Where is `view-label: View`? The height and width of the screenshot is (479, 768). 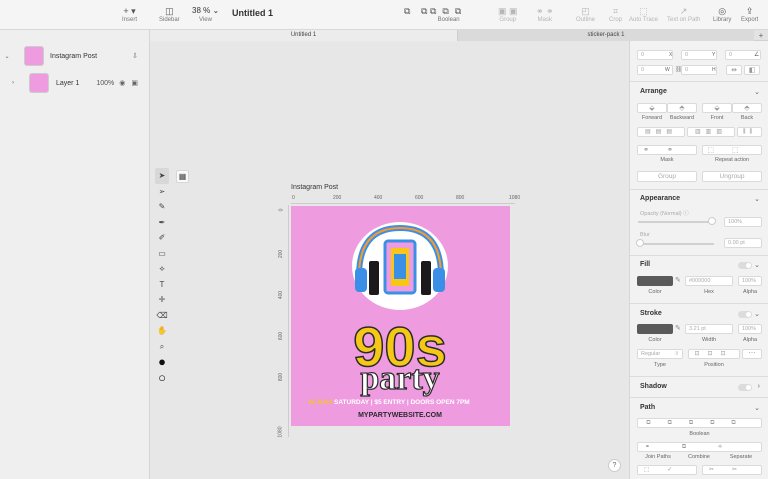 view-label: View is located at coordinates (205, 20).